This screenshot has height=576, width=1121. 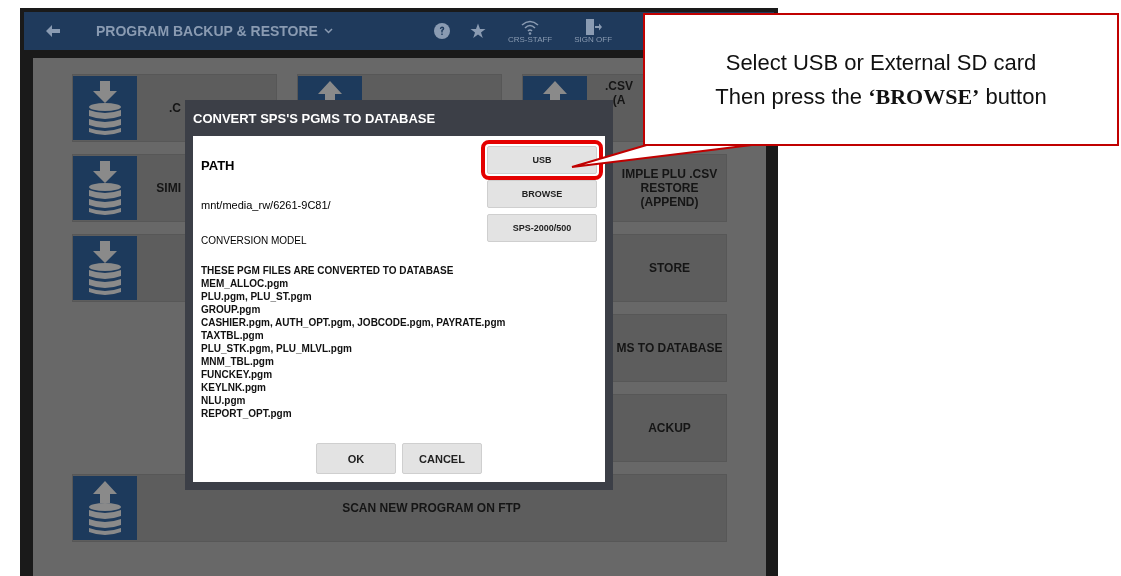 I want to click on file-name: GROUP.pgm, so click(x=231, y=309).